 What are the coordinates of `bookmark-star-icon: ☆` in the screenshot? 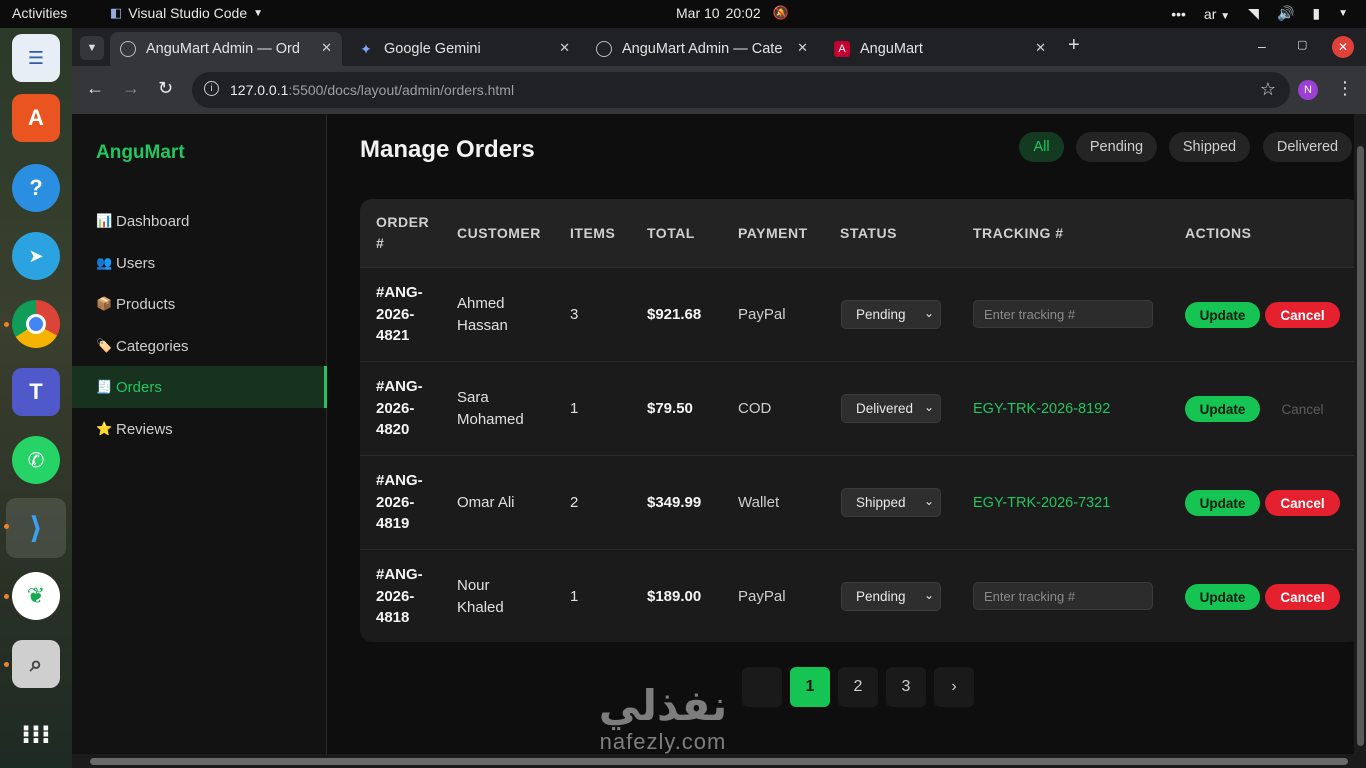 It's located at (1268, 89).